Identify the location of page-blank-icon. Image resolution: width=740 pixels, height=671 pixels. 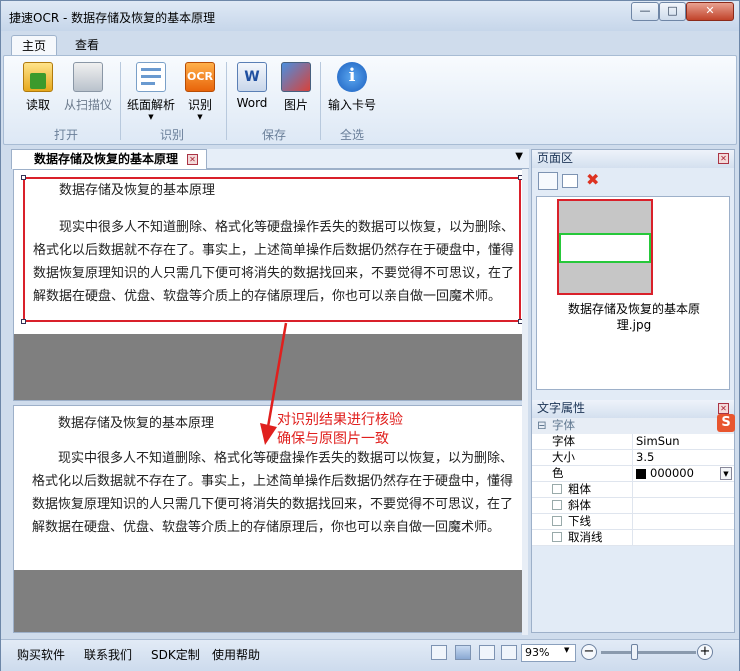
(570, 181).